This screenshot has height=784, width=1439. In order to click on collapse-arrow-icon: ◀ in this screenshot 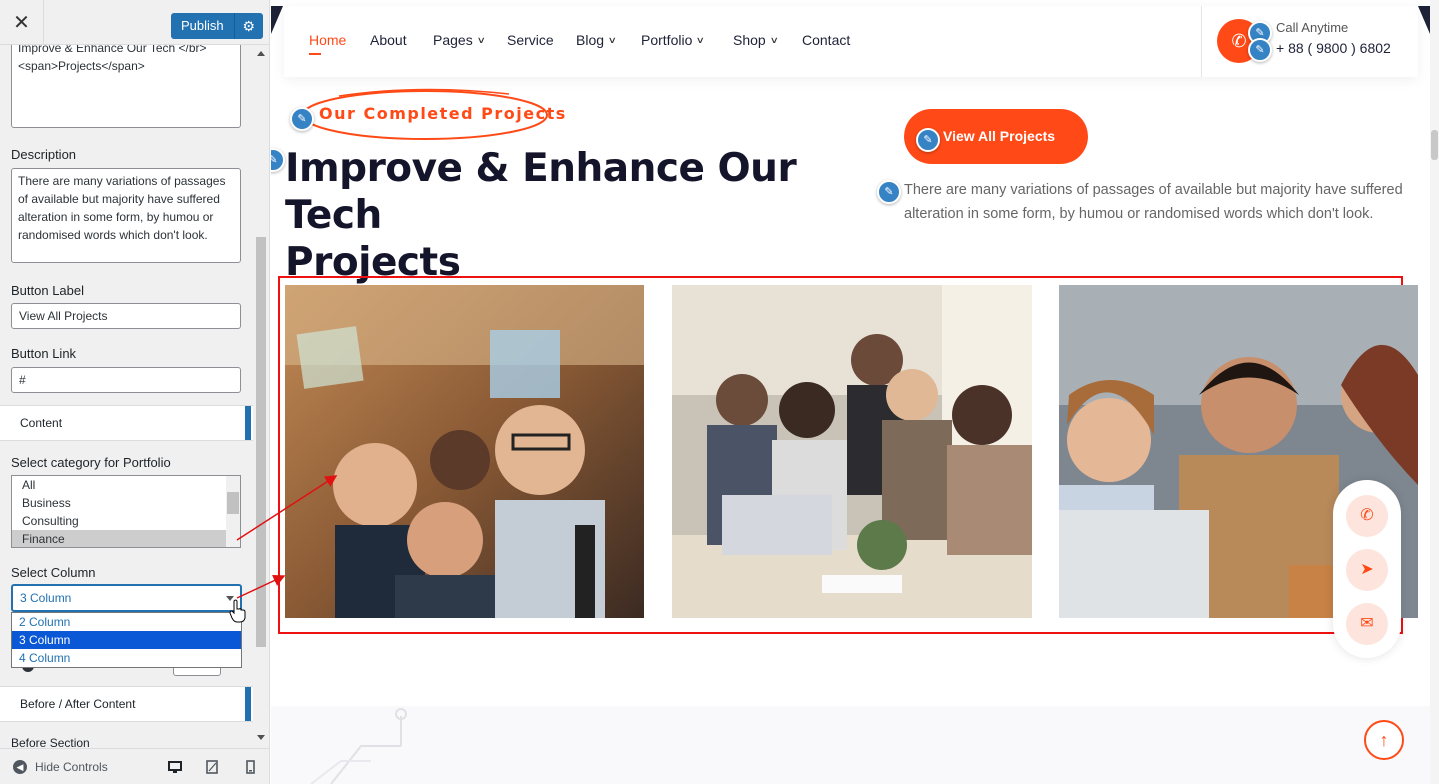, I will do `click(20, 767)`.